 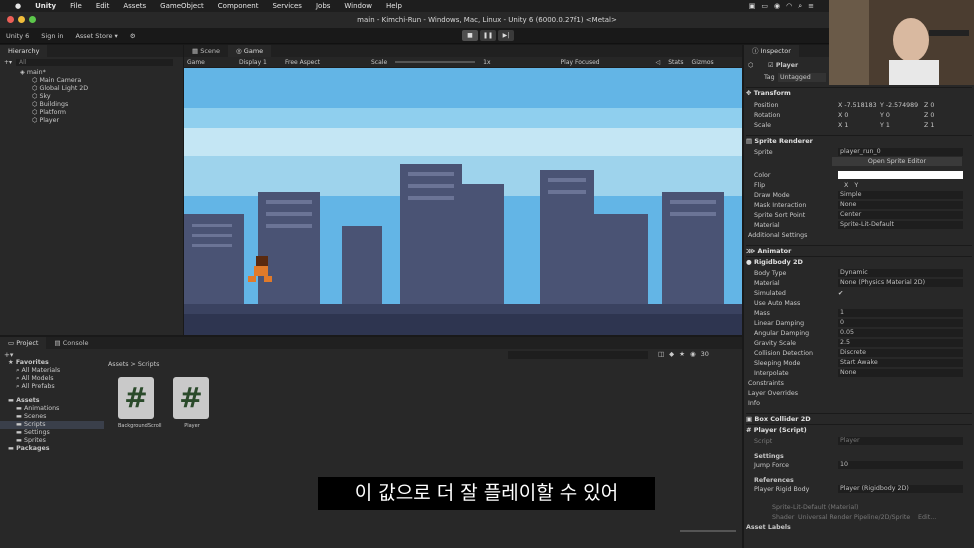 I want to click on position-z-field: Z 0, so click(x=929, y=105).